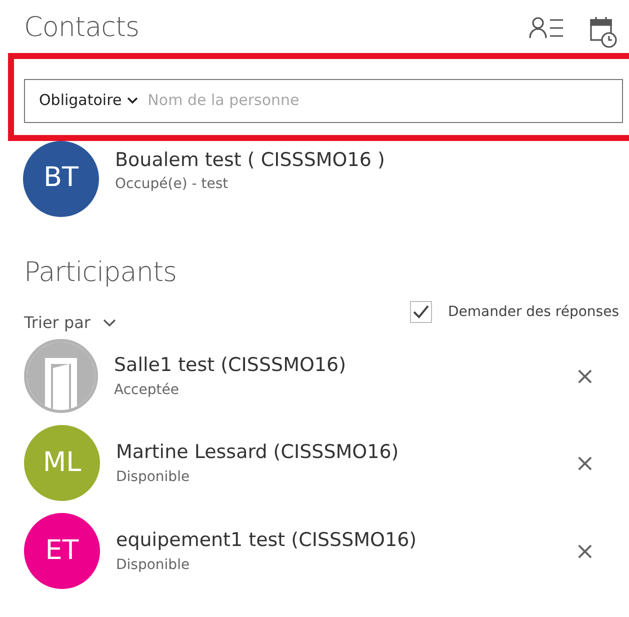 This screenshot has height=617, width=629. Describe the element at coordinates (258, 453) in the screenshot. I see `participant-name: Martine Lessard (CISSSMO16)` at that location.